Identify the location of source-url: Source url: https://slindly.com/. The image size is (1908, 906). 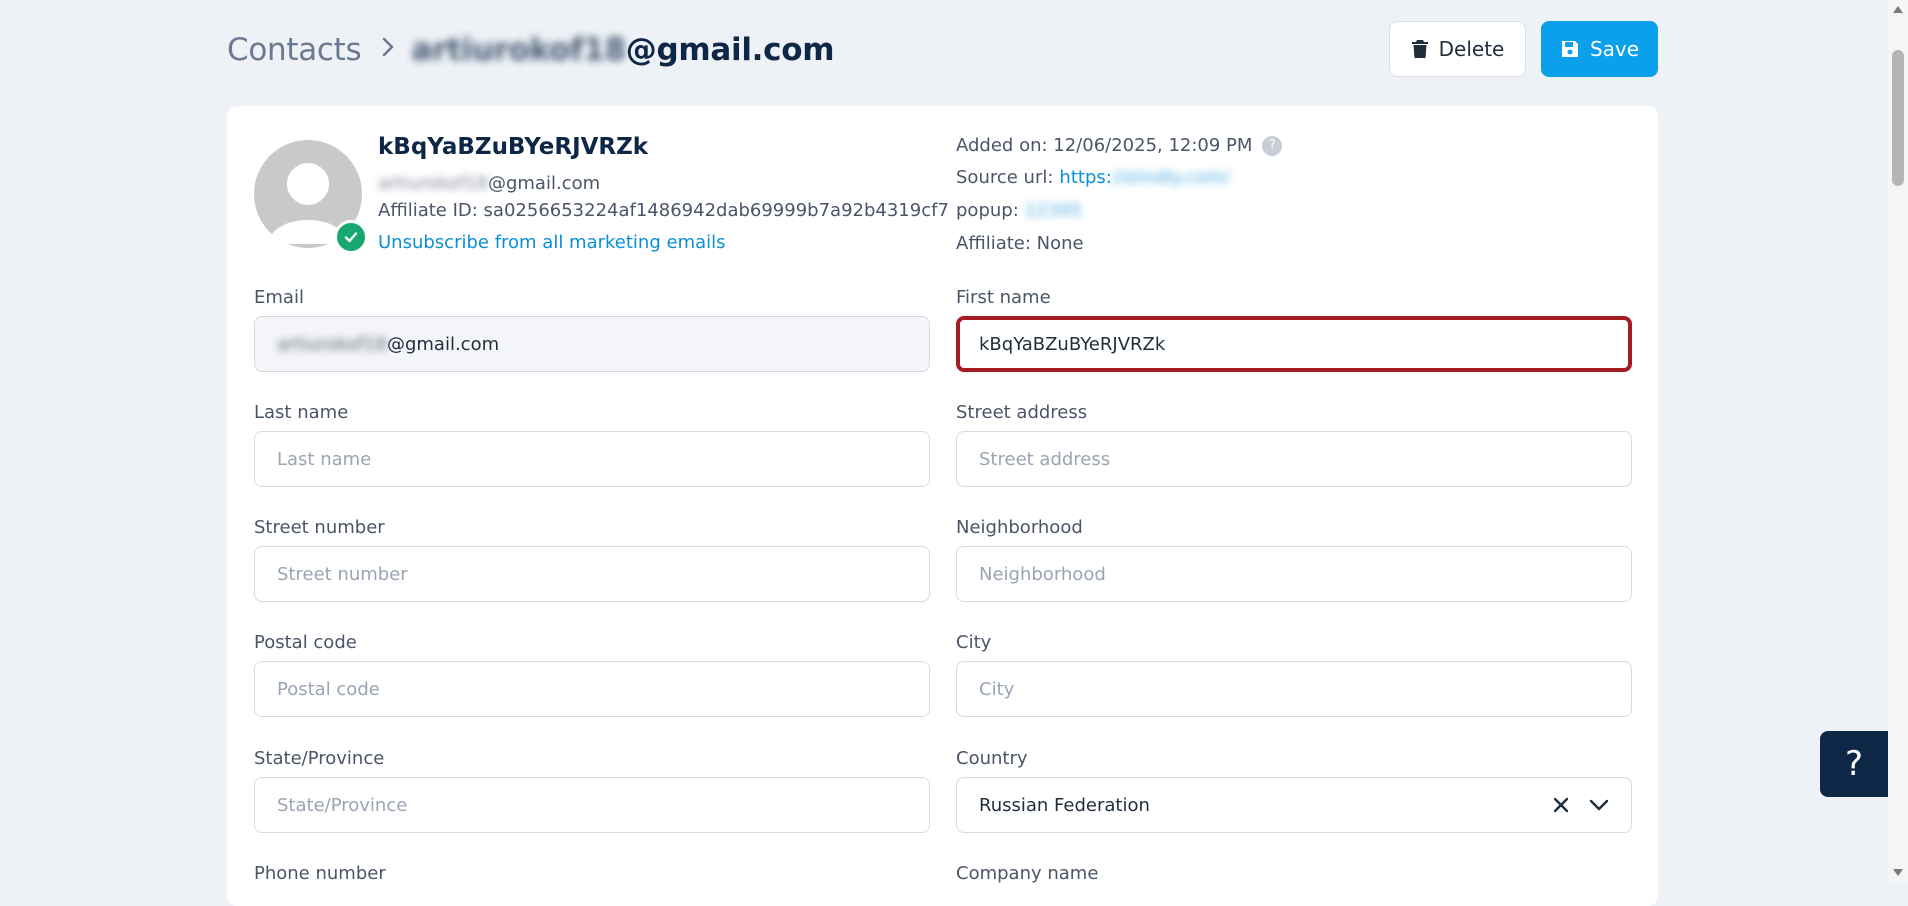
(1093, 177).